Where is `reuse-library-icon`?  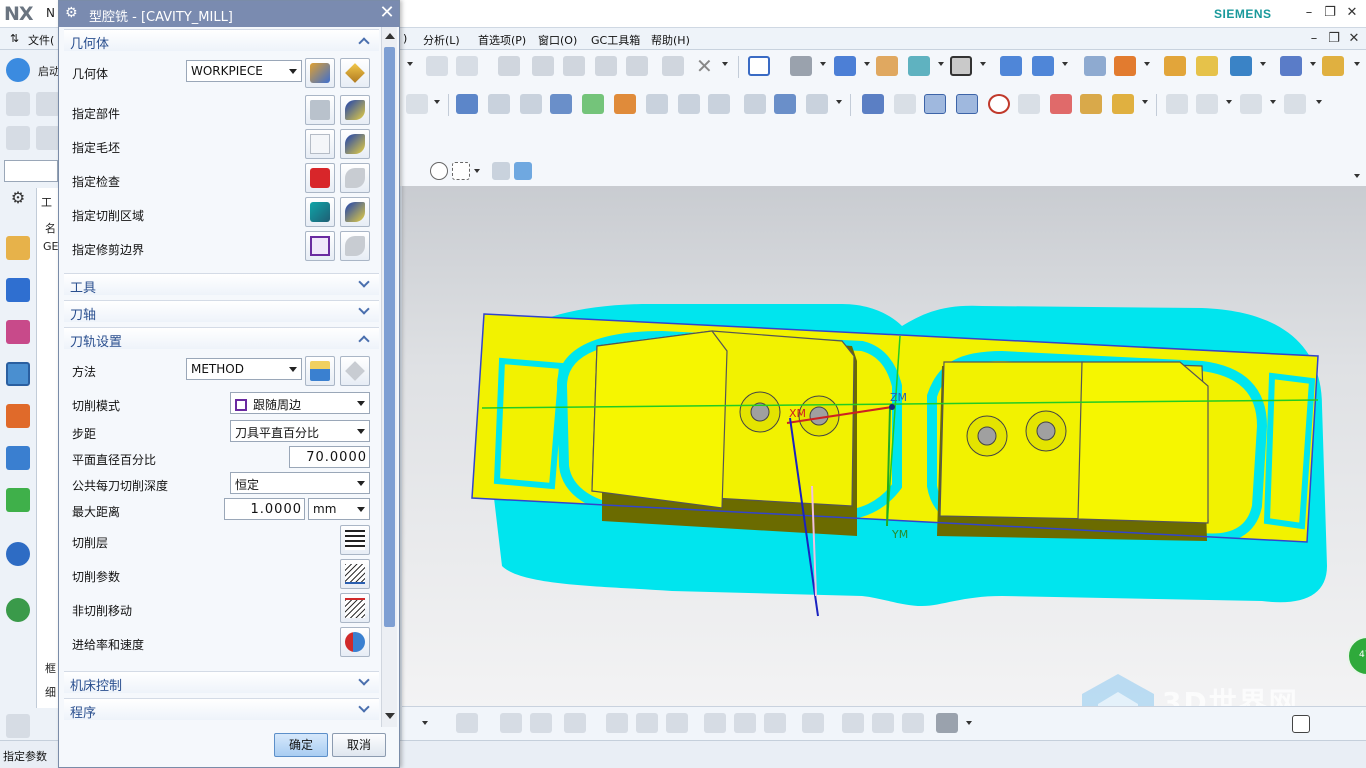 reuse-library-icon is located at coordinates (18, 458).